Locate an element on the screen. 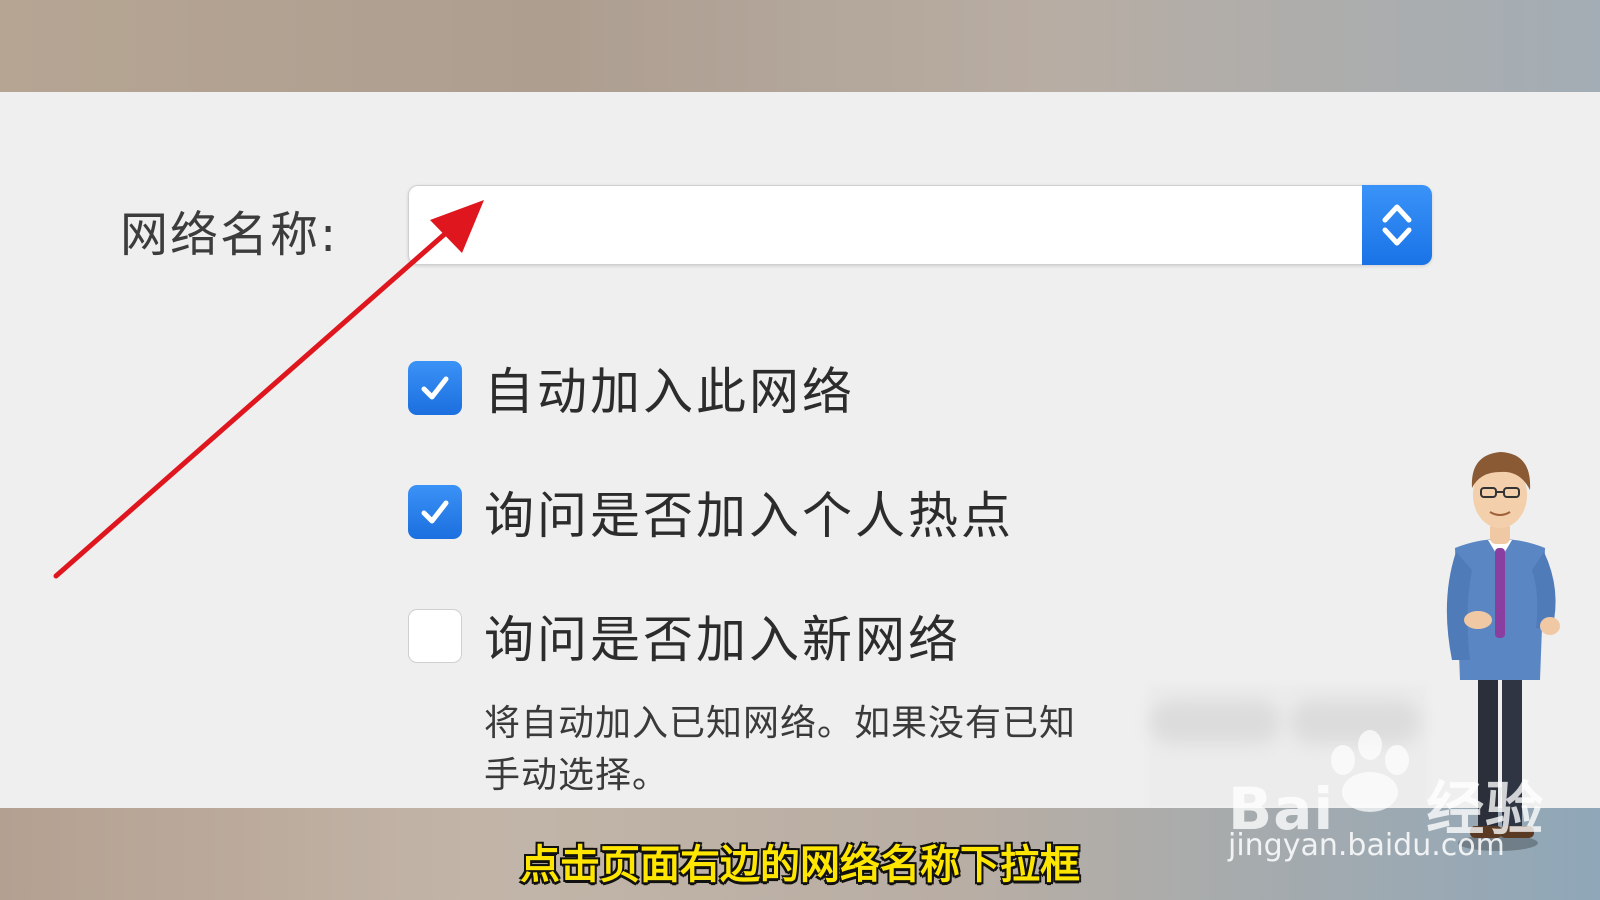 Image resolution: width=1600 pixels, height=900 pixels. video-caption: 点击页面右边的网络名称下拉框 is located at coordinates (800, 865).